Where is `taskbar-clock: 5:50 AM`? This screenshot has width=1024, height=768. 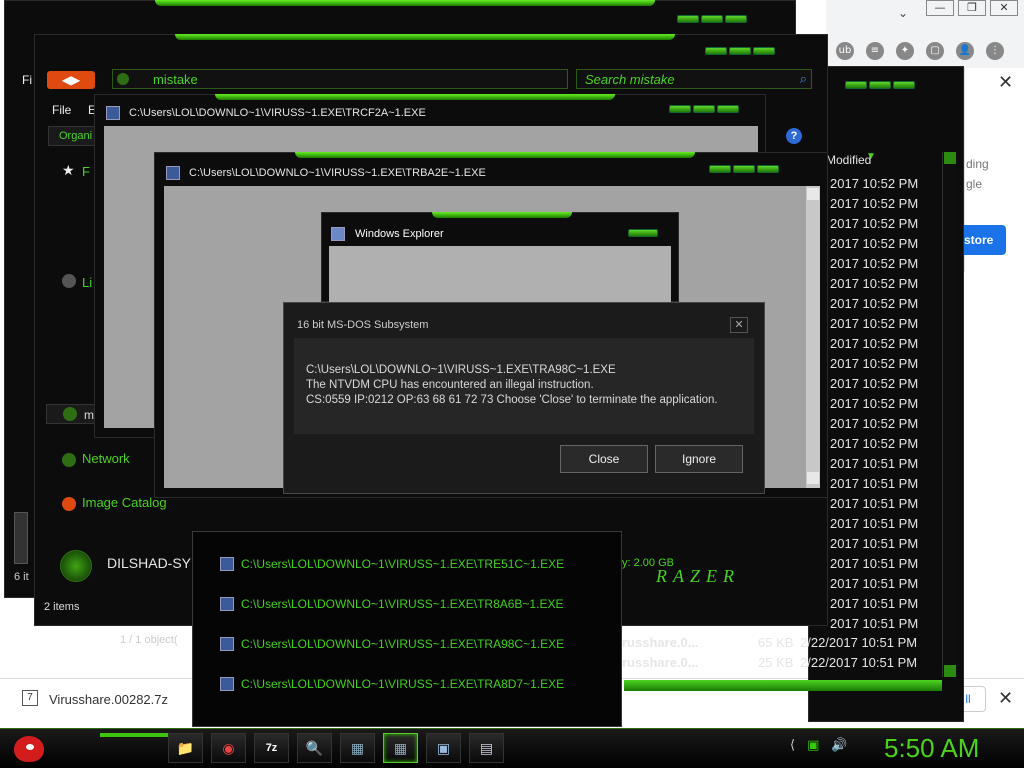
taskbar-clock: 5:50 AM is located at coordinates (931, 748).